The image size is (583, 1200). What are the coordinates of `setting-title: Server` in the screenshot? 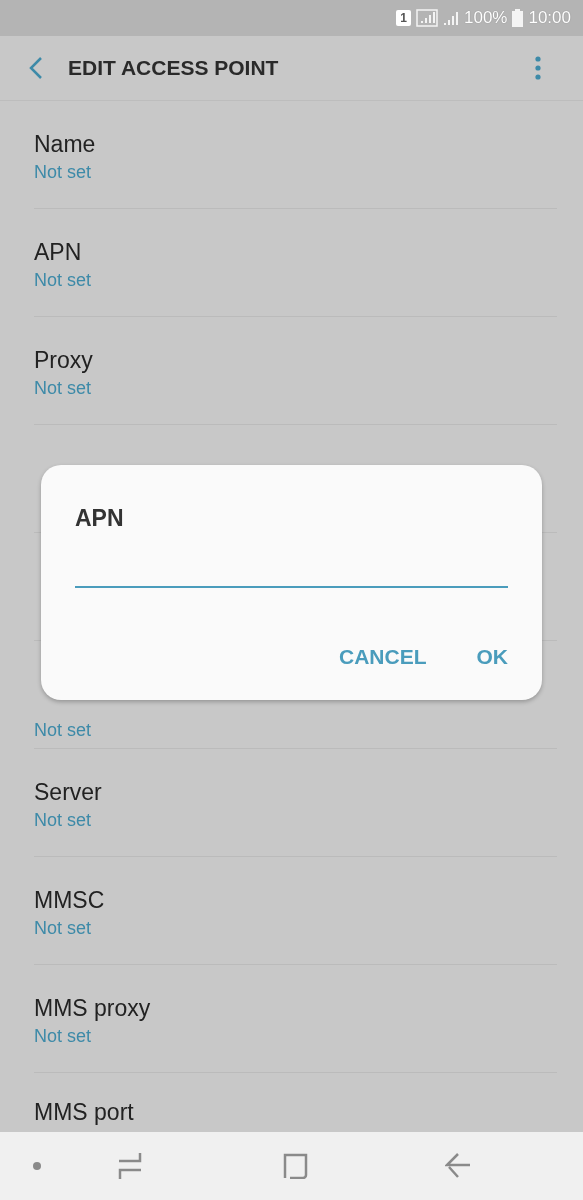 It's located at (68, 792).